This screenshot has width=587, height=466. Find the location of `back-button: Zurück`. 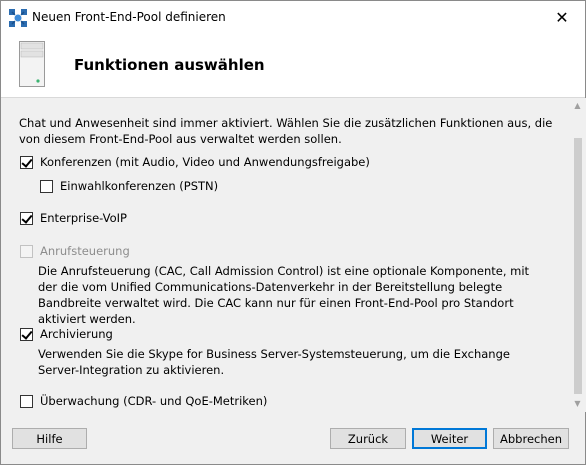

back-button: Zurück is located at coordinates (368, 438).